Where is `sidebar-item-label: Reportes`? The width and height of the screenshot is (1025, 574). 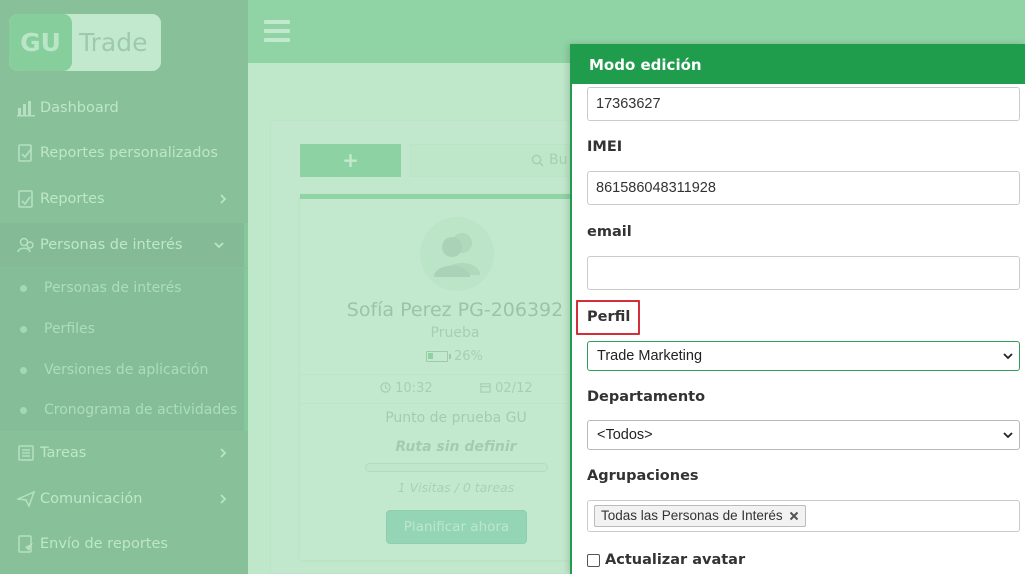 sidebar-item-label: Reportes is located at coordinates (72, 199).